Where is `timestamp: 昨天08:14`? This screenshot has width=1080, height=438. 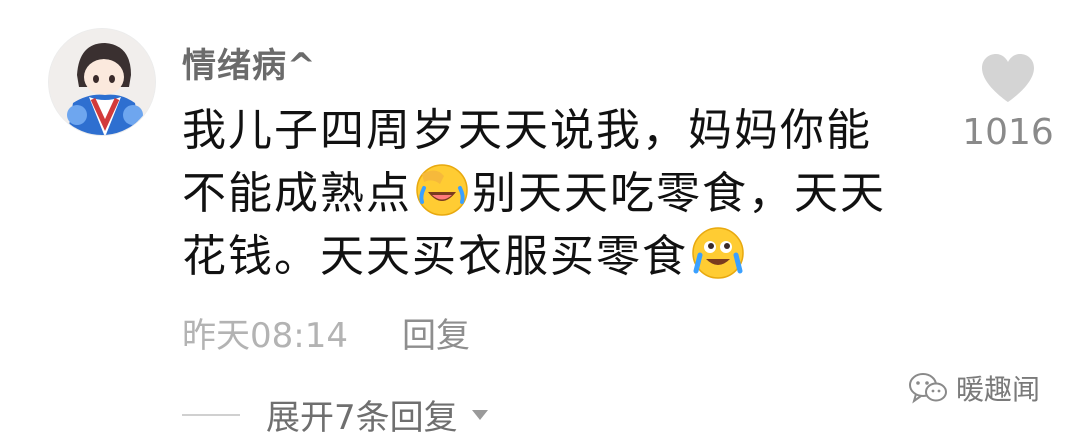 timestamp: 昨天08:14 is located at coordinates (265, 336).